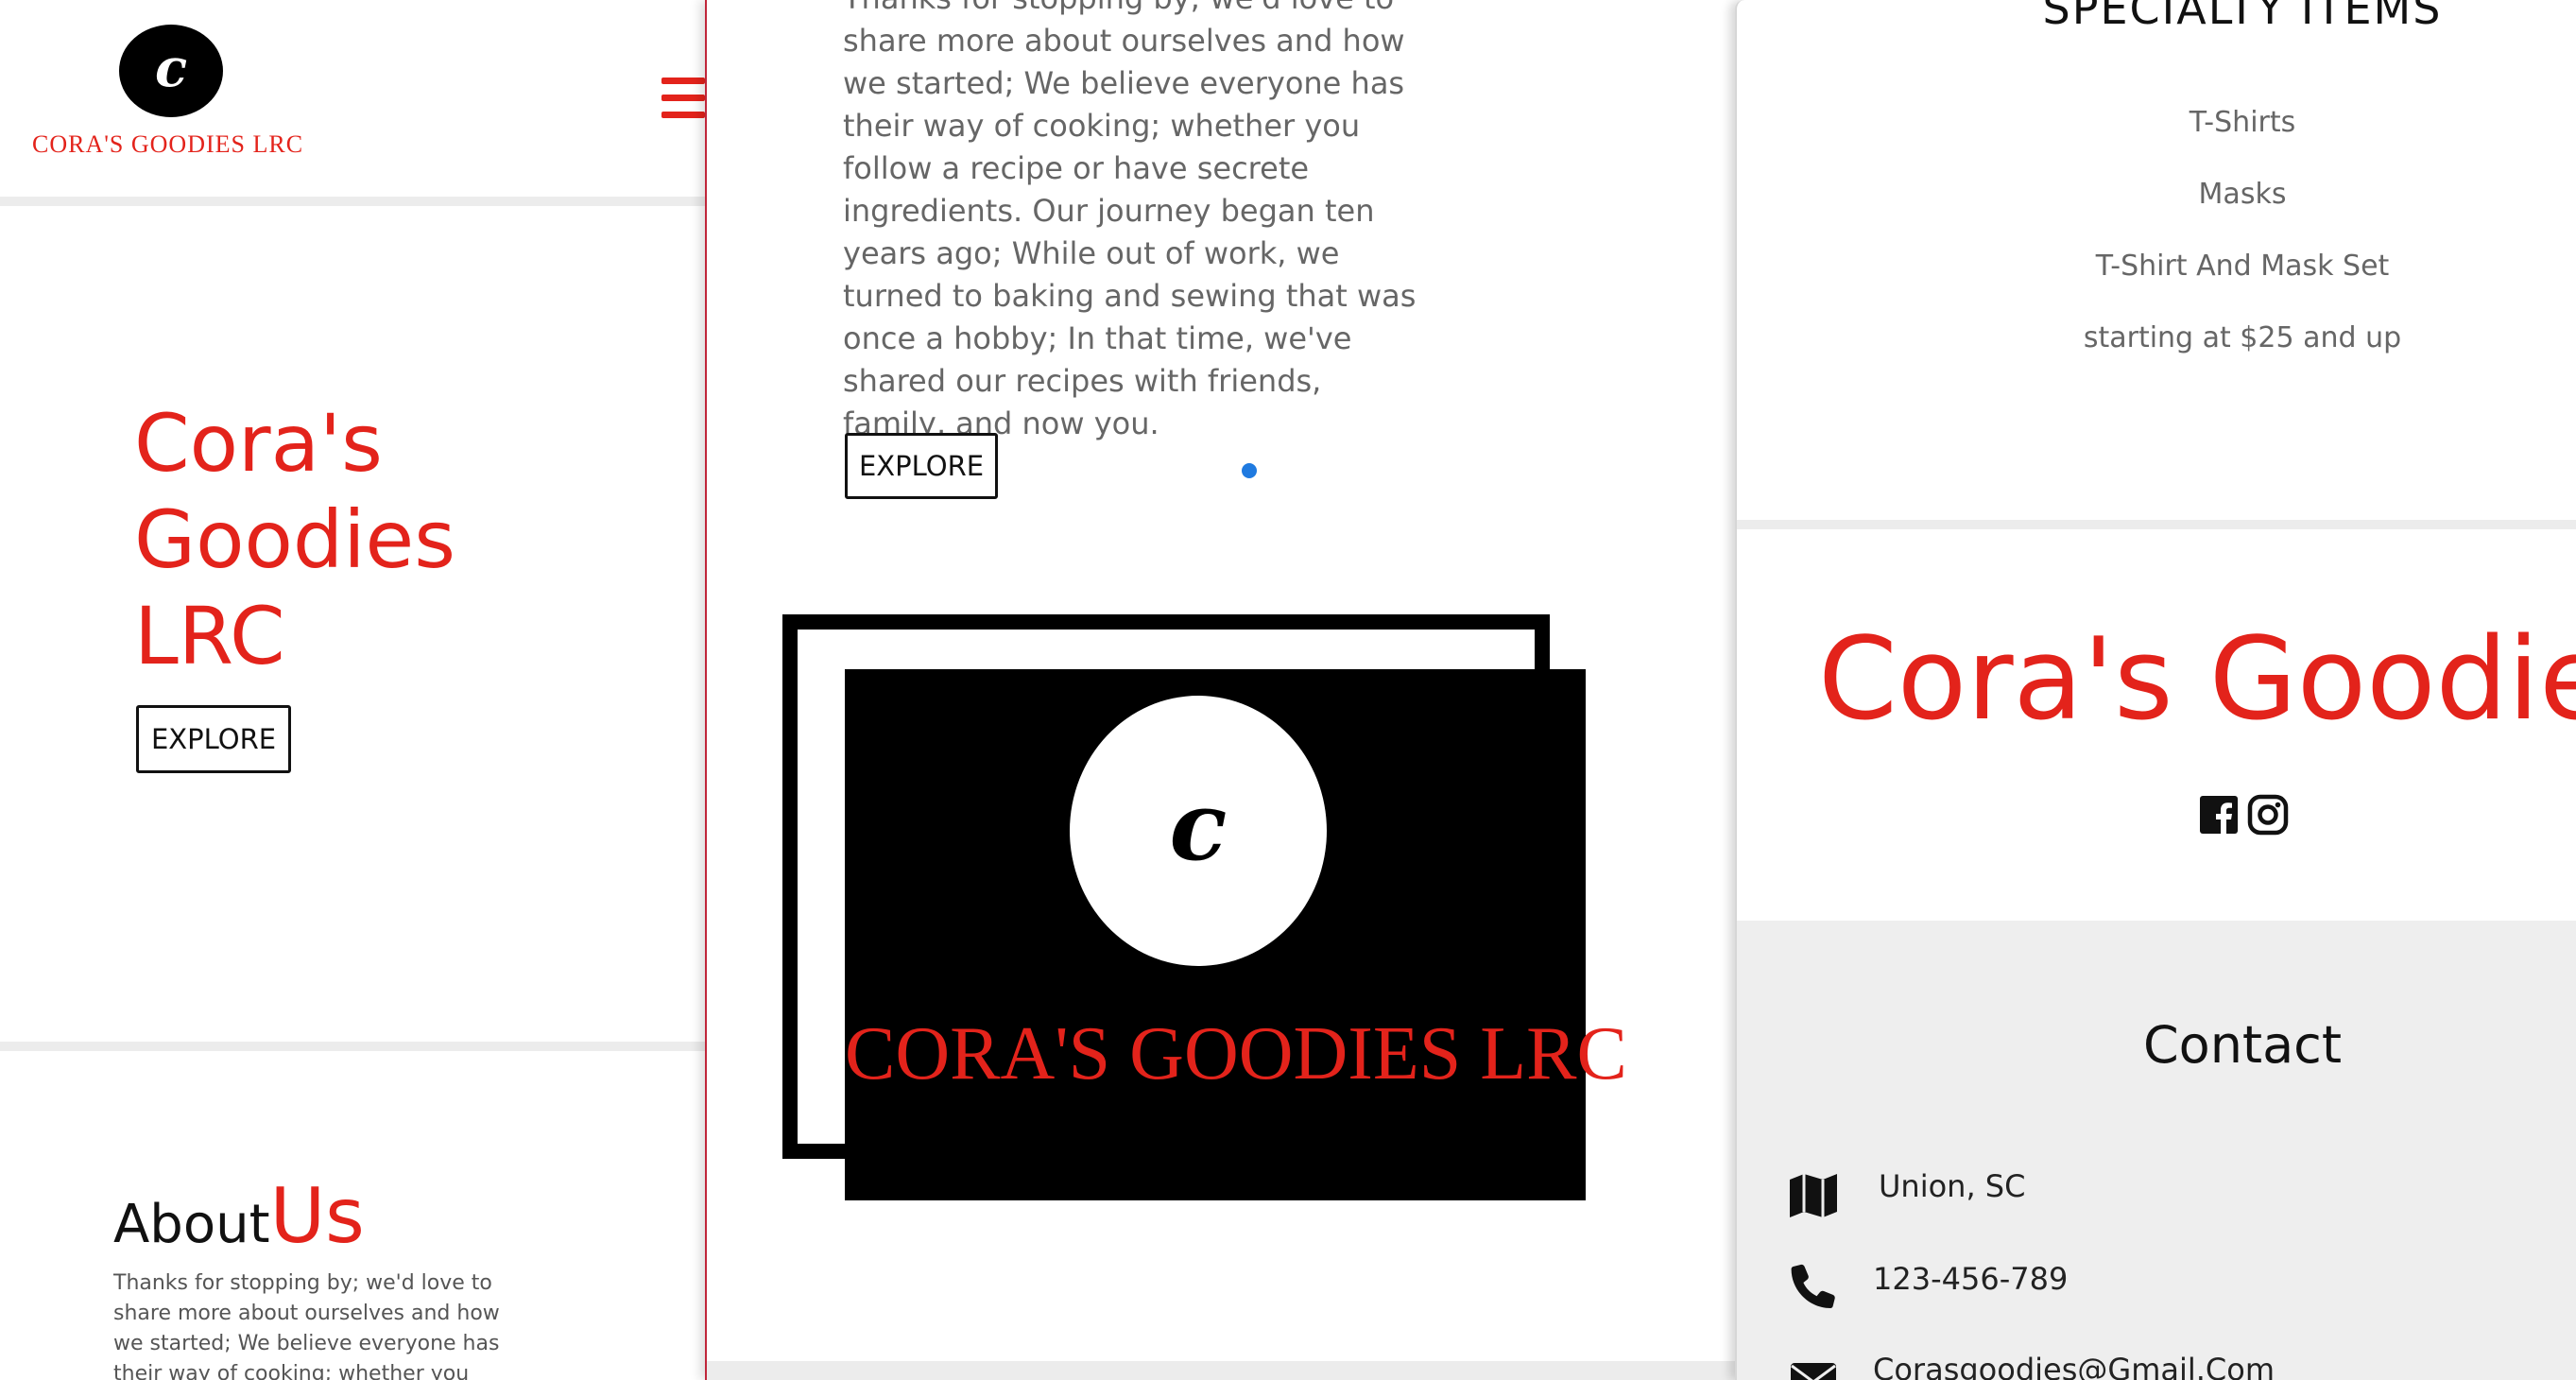 The image size is (2576, 1380). Describe the element at coordinates (1952, 1186) in the screenshot. I see `contact-location: Union, SC` at that location.